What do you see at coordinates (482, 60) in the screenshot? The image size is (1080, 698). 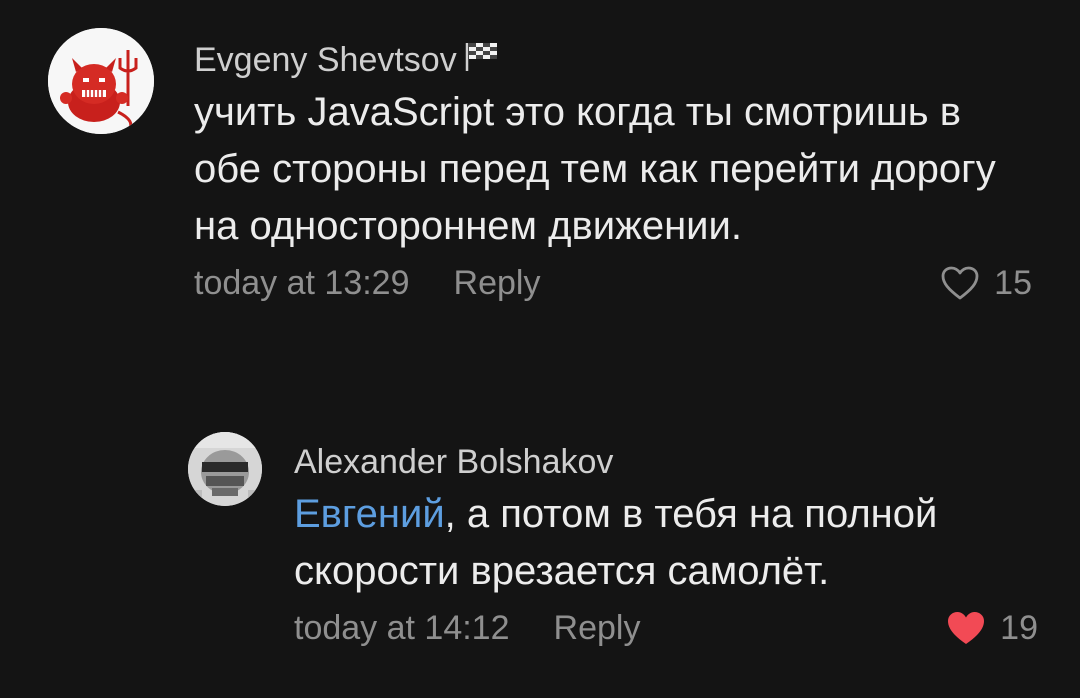 I see `checkered-flag-icon` at bounding box center [482, 60].